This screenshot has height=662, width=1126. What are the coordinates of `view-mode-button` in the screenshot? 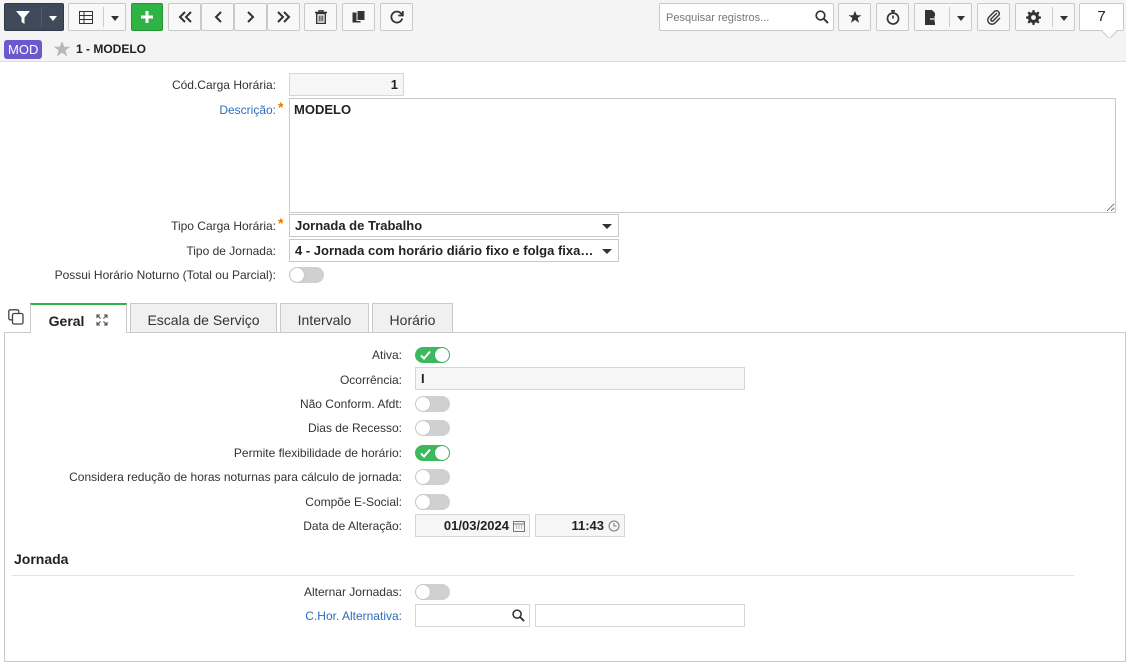 It's located at (97, 17).